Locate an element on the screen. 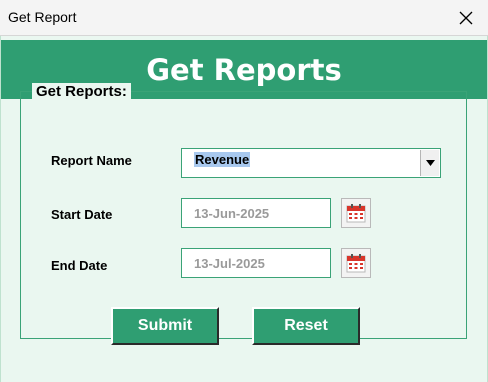 The image size is (488, 382). report-name-value: Revenue is located at coordinates (222, 159).